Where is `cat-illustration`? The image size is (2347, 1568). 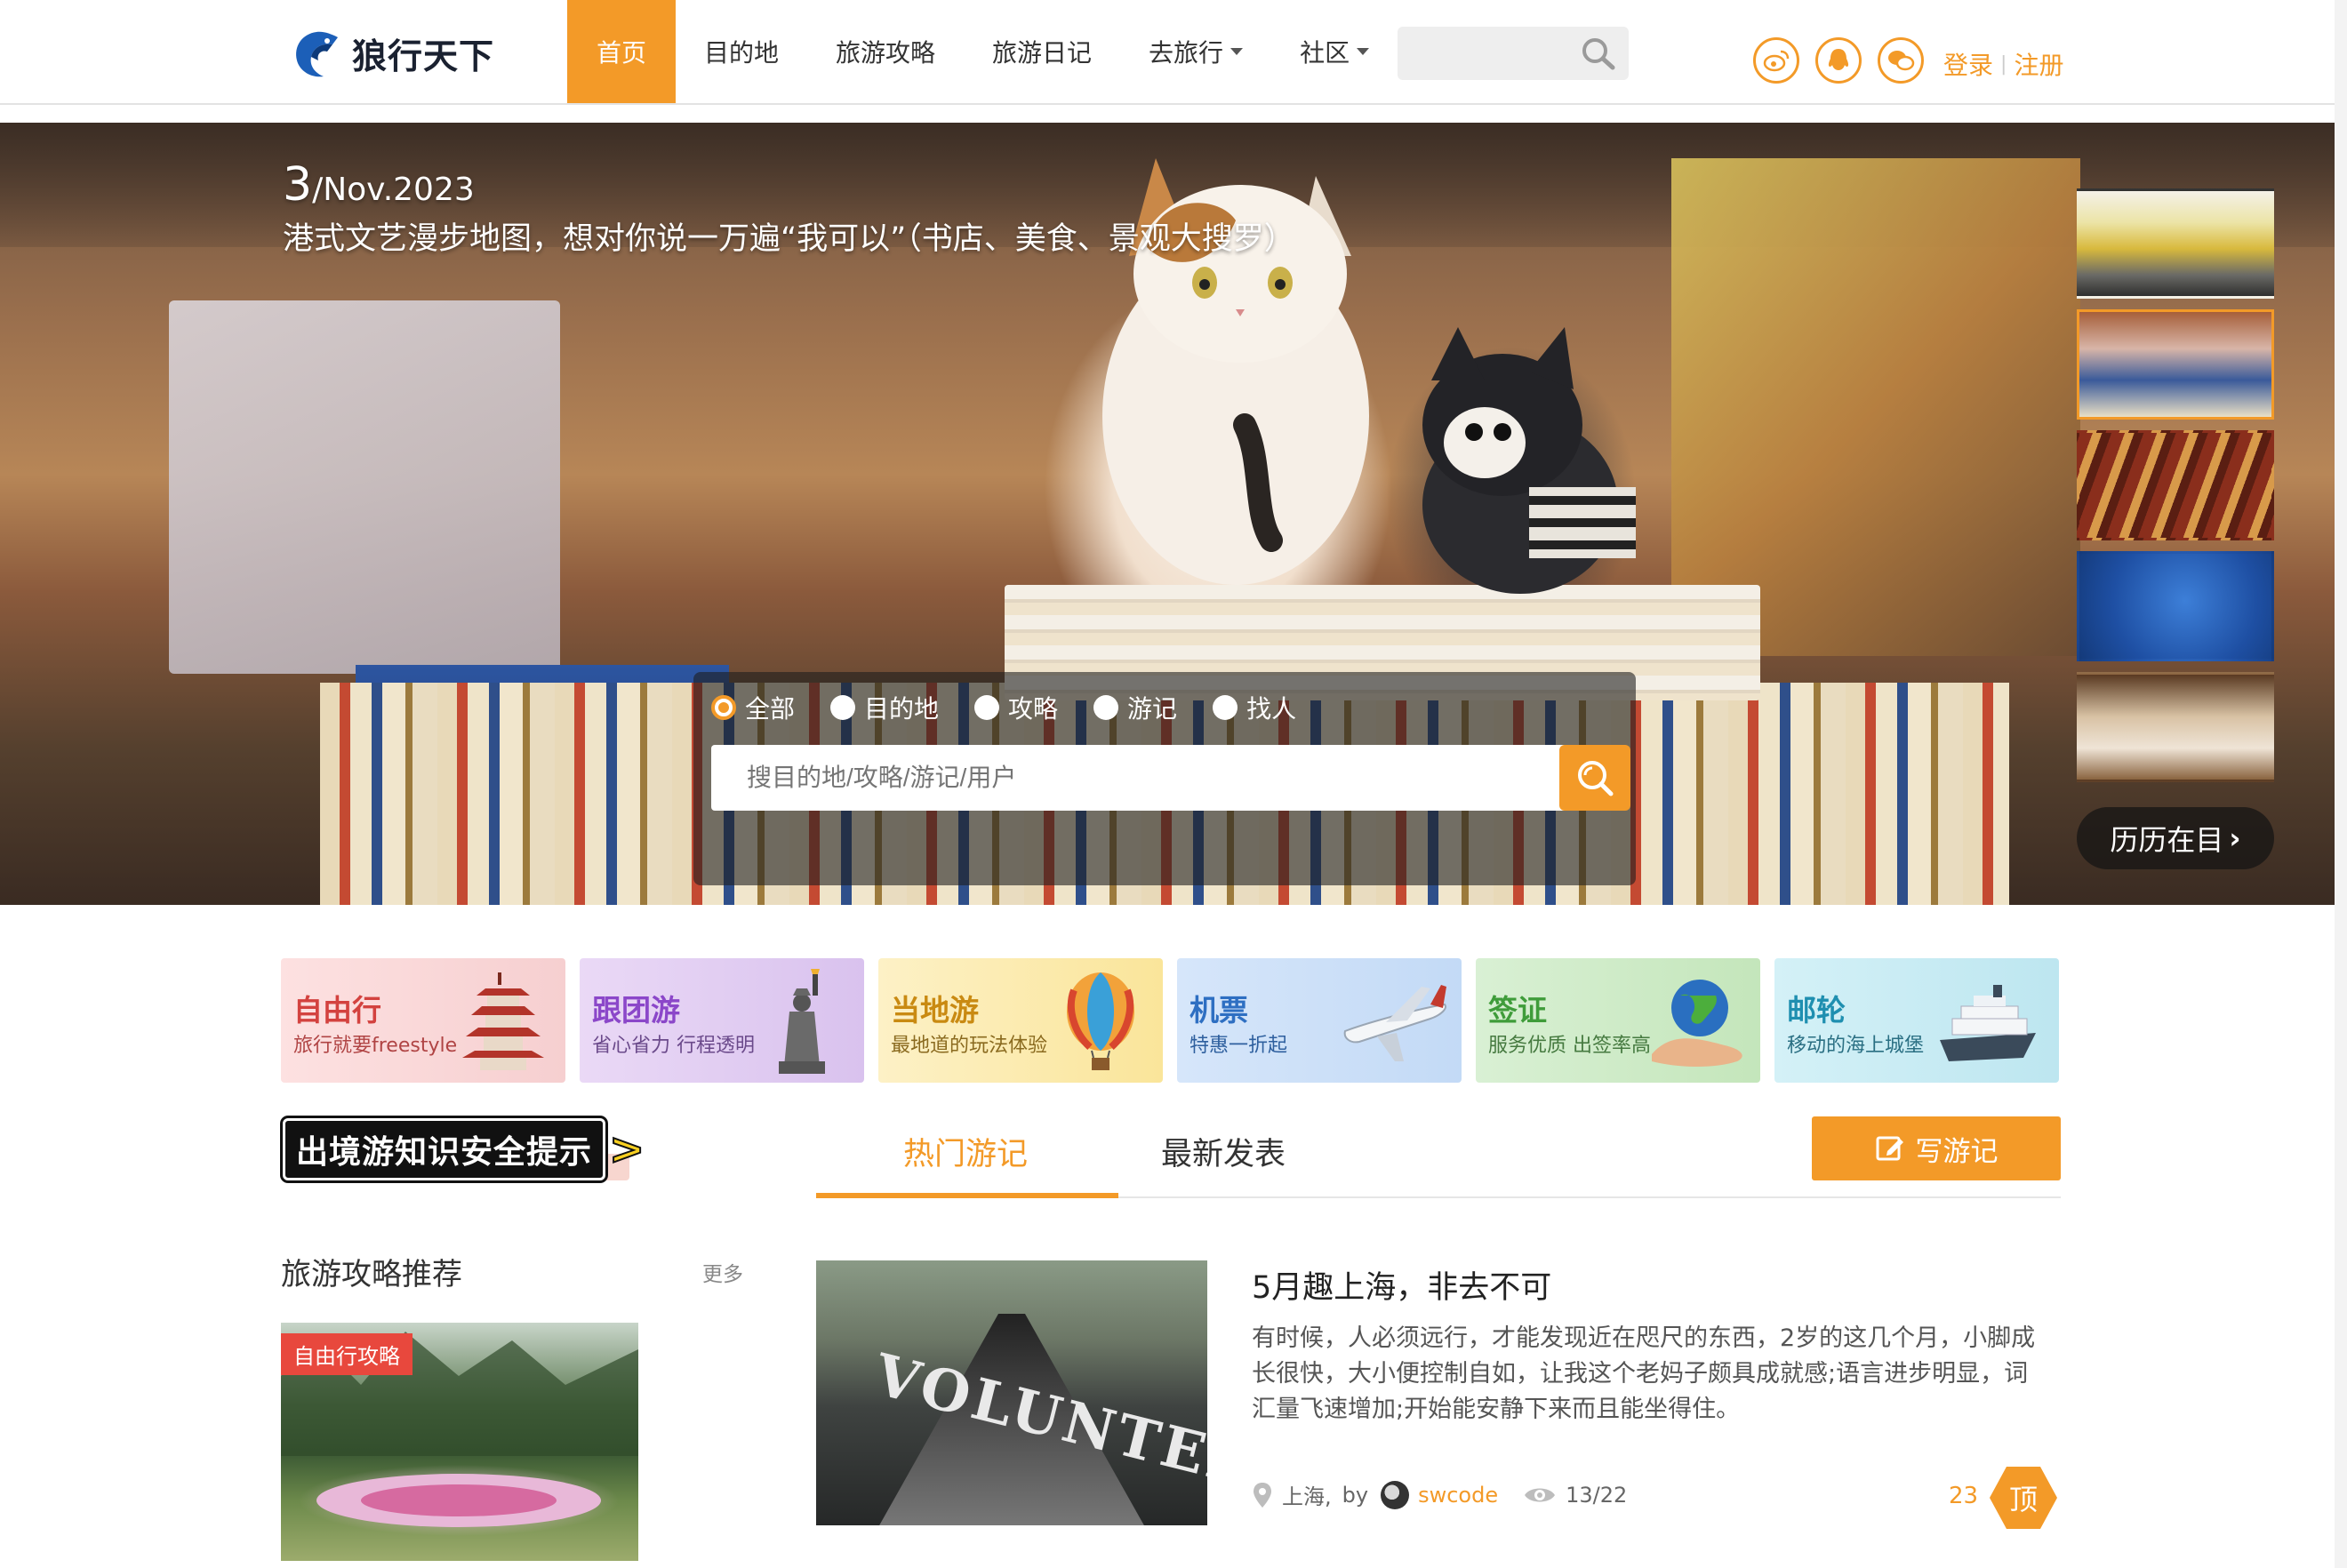
cat-illustration is located at coordinates (1235, 371).